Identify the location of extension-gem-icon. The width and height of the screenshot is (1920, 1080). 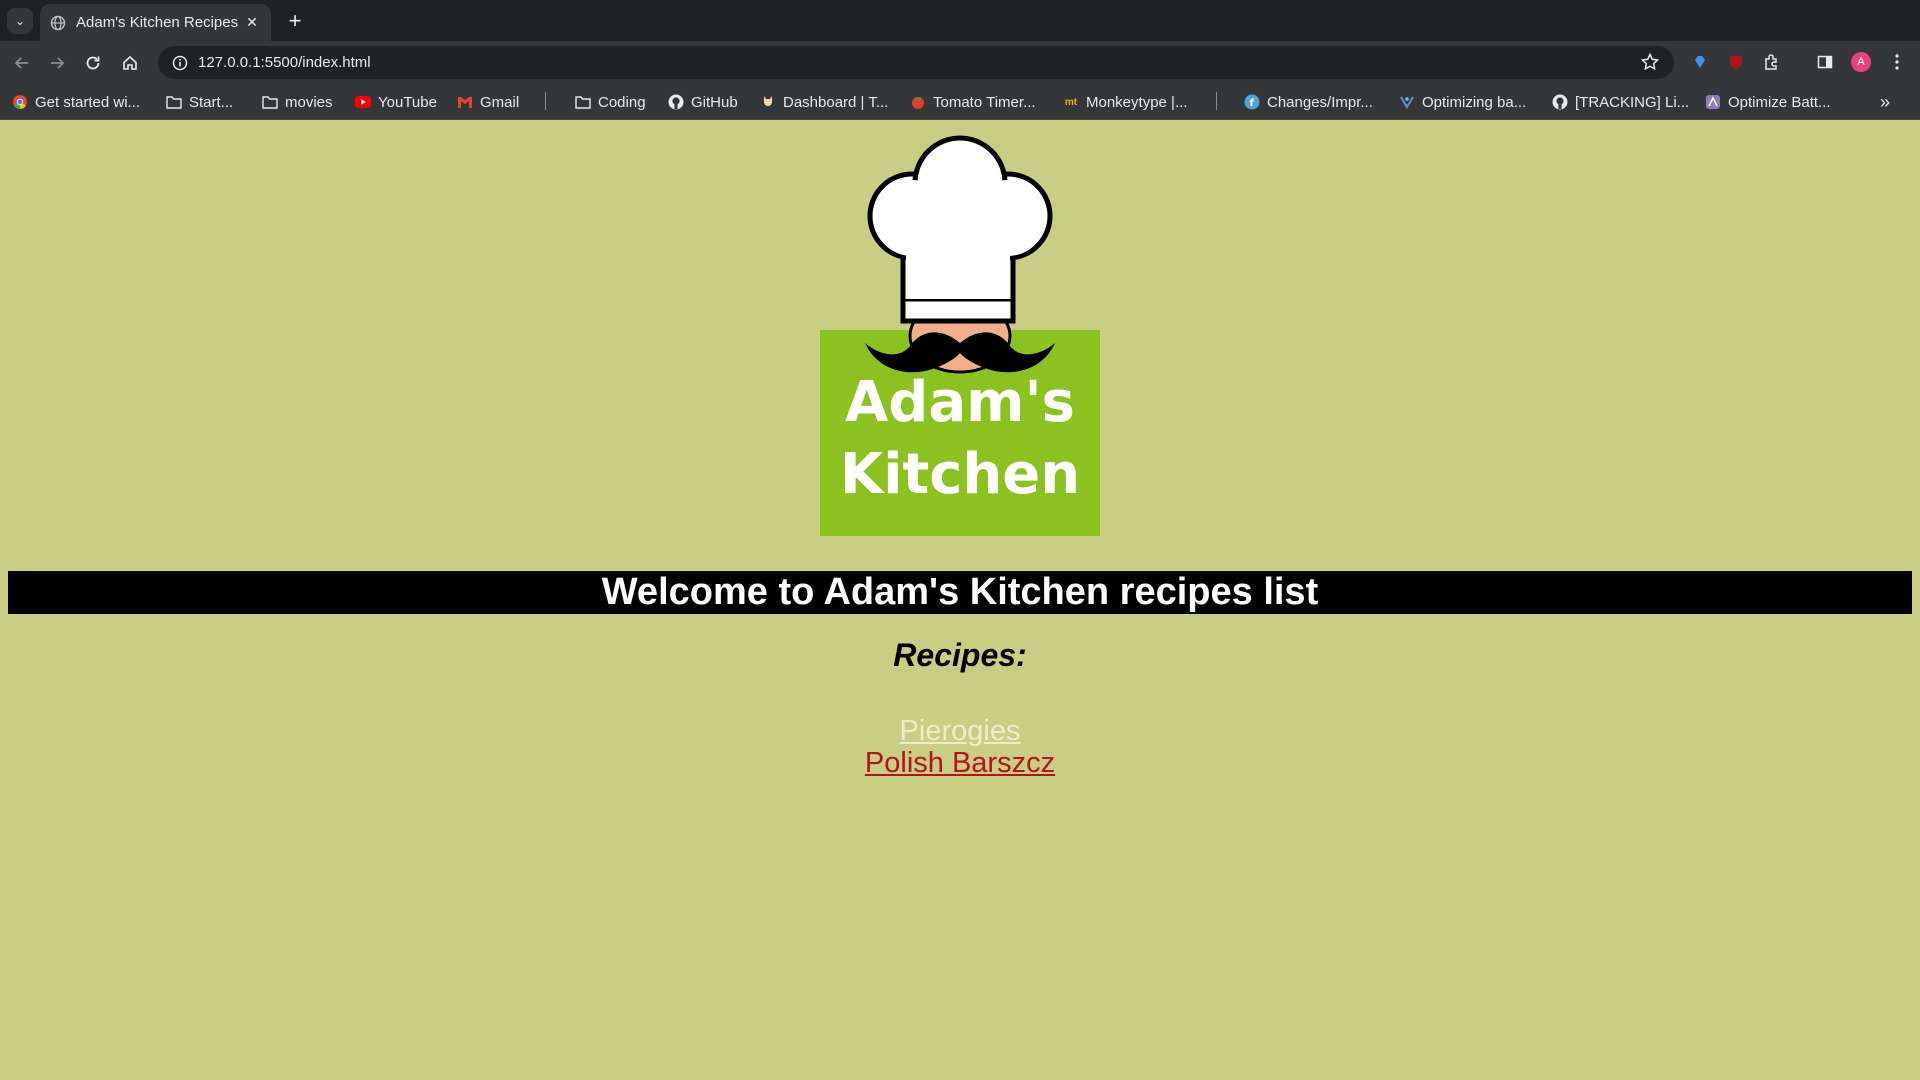
(1700, 62).